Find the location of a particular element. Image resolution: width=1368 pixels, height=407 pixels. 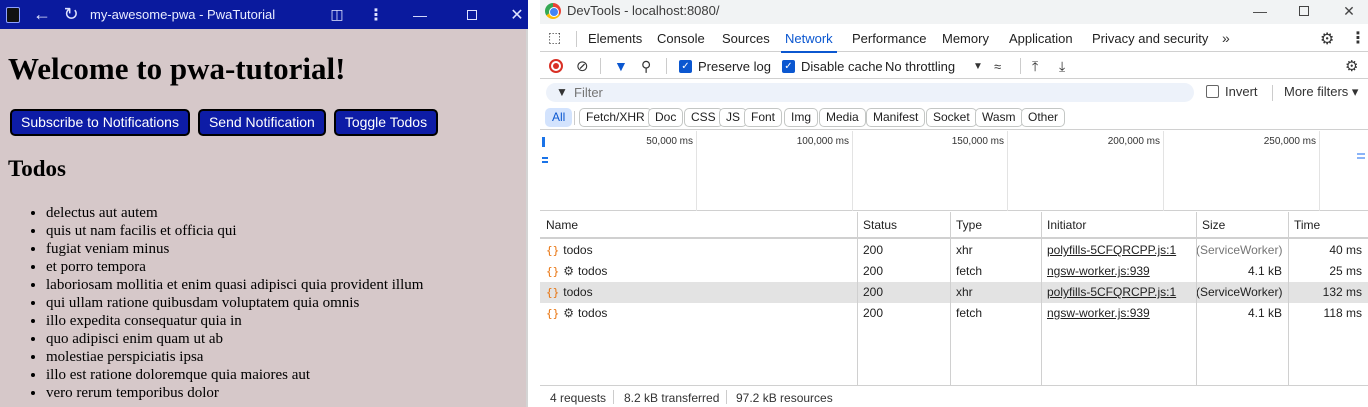

request-name-cell: {} ⚙ todos is located at coordinates (698, 313).